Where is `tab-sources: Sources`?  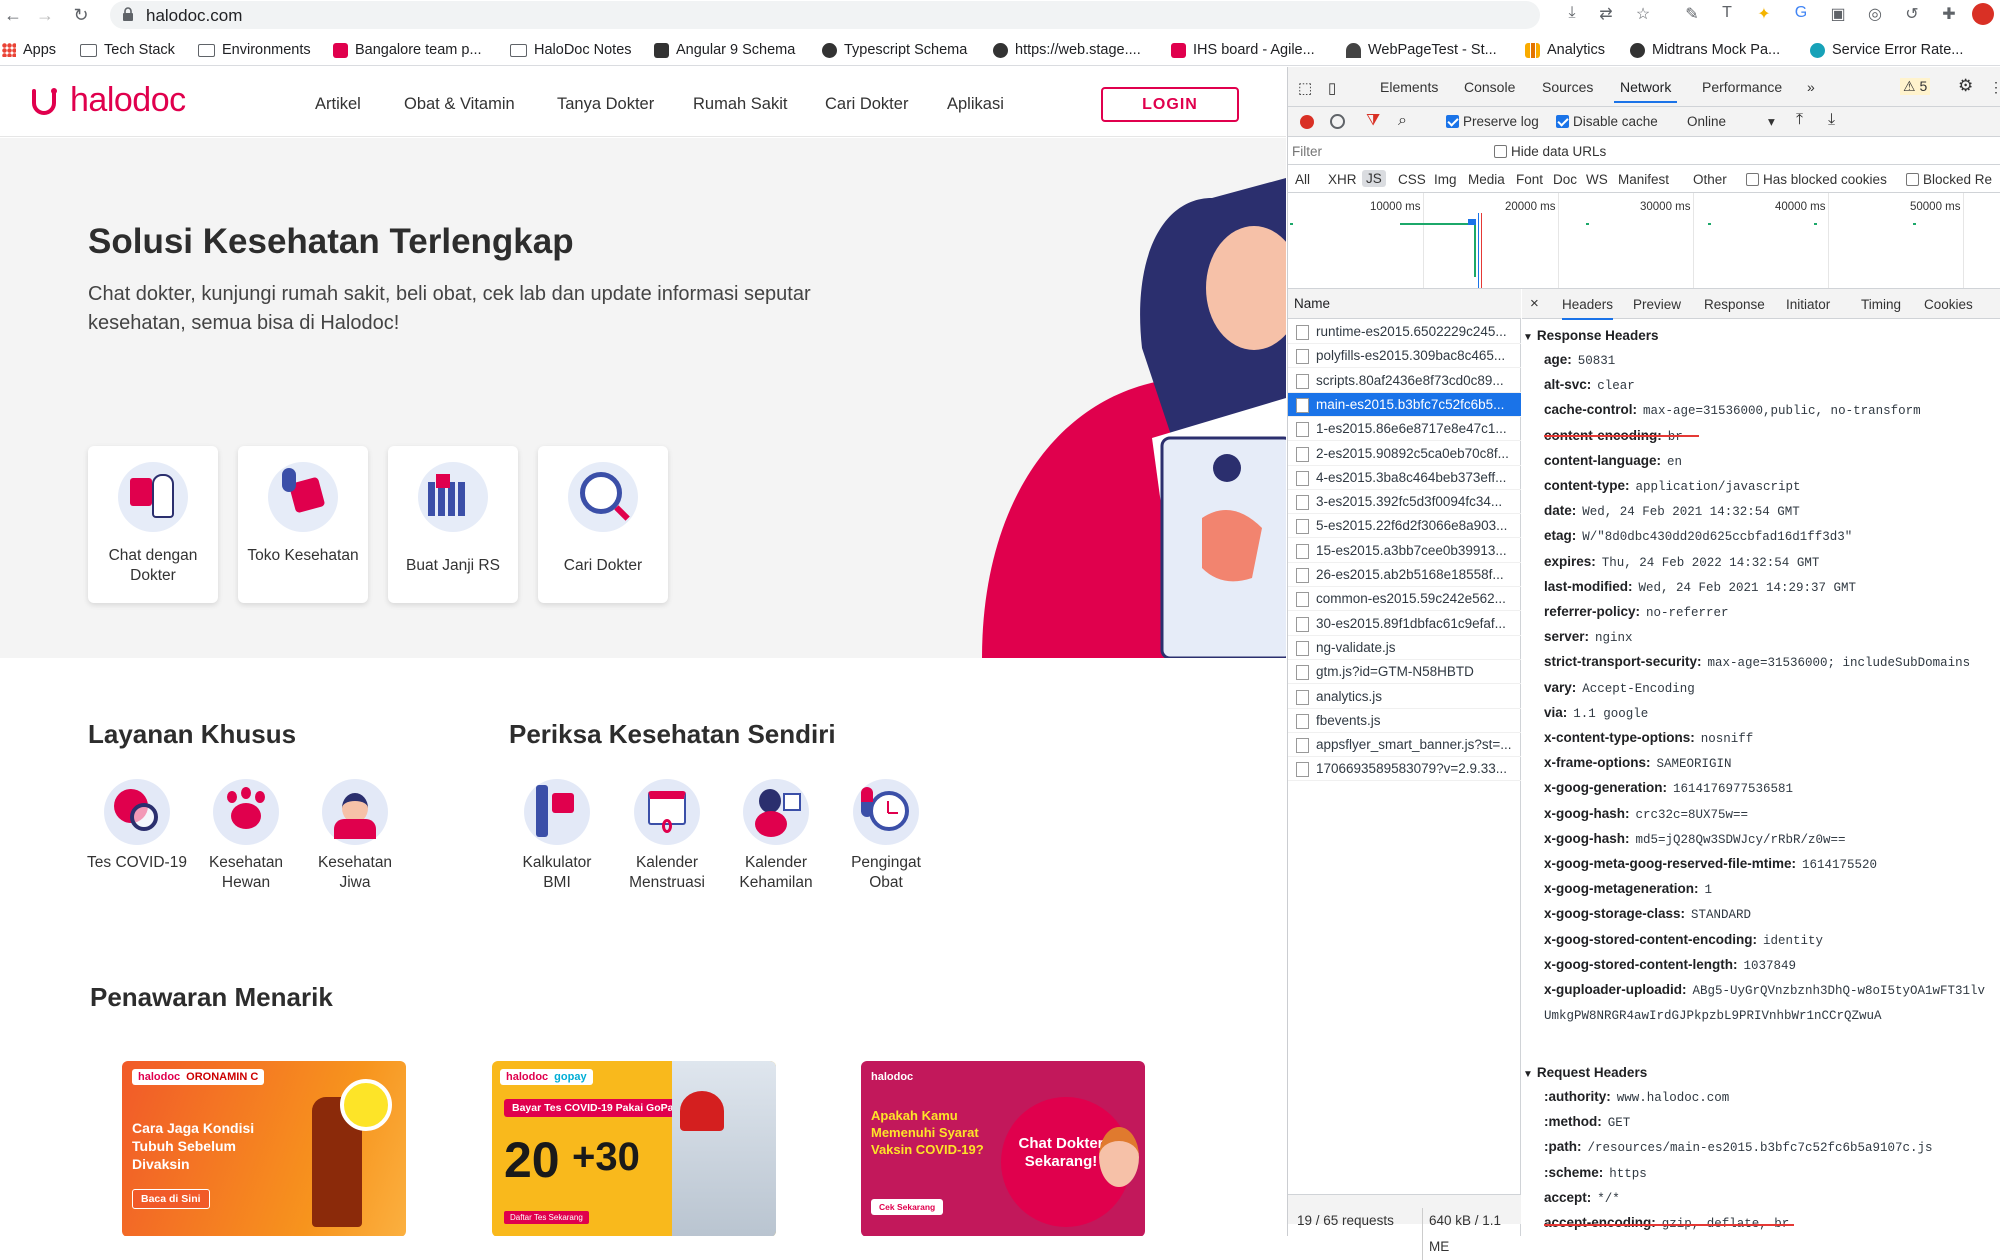 tab-sources: Sources is located at coordinates (1567, 87).